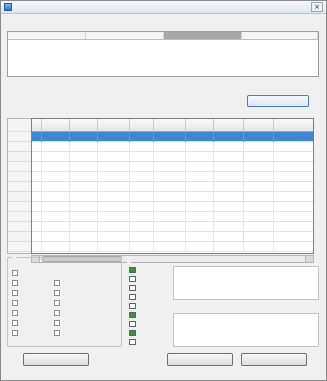 The width and height of the screenshot is (327, 381). I want to click on grid-column-header-c3, so click(114, 125).